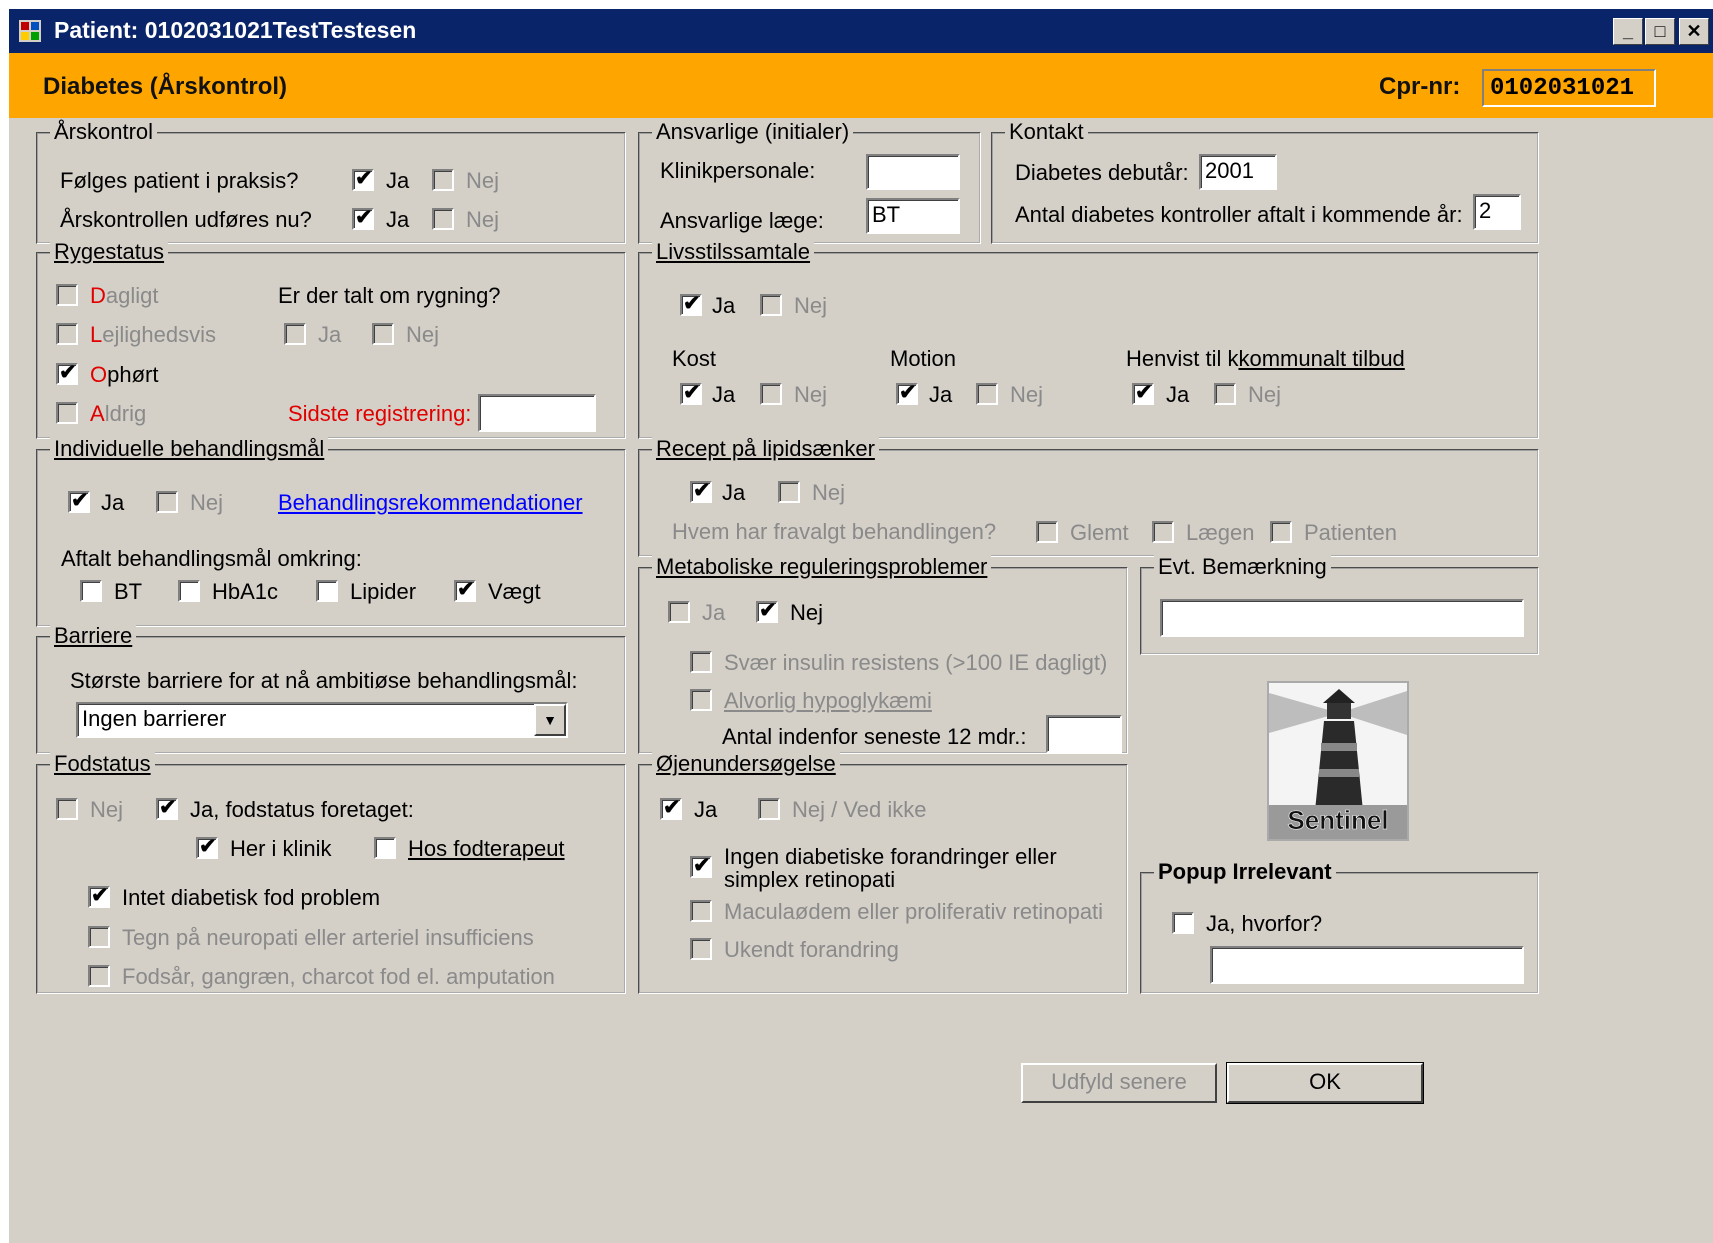 The height and width of the screenshot is (1243, 1713). Describe the element at coordinates (430, 503) in the screenshot. I see `behandlingsrekommendationer-link: Behandlingsrekommendationer` at that location.